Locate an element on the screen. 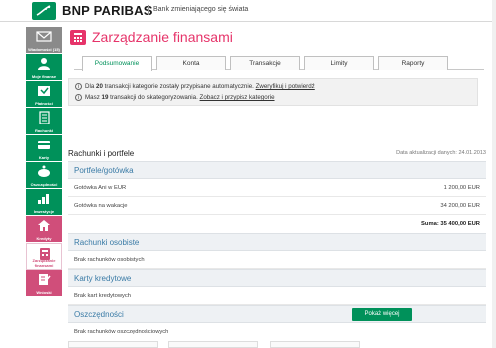 This screenshot has width=496, height=348. envelope-icon is located at coordinates (44, 36).